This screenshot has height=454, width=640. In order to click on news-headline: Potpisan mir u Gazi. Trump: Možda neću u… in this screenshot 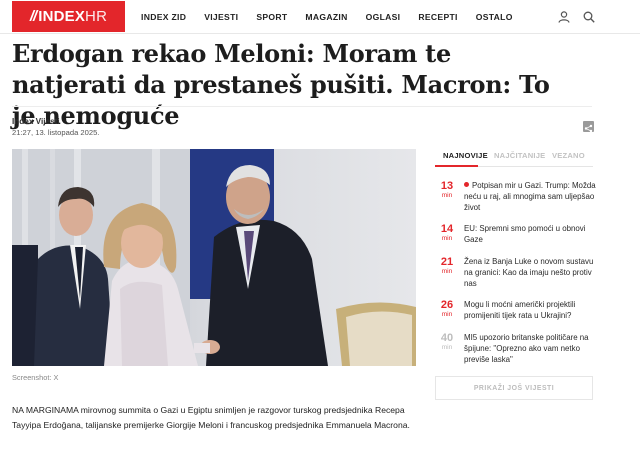, I will do `click(530, 197)`.